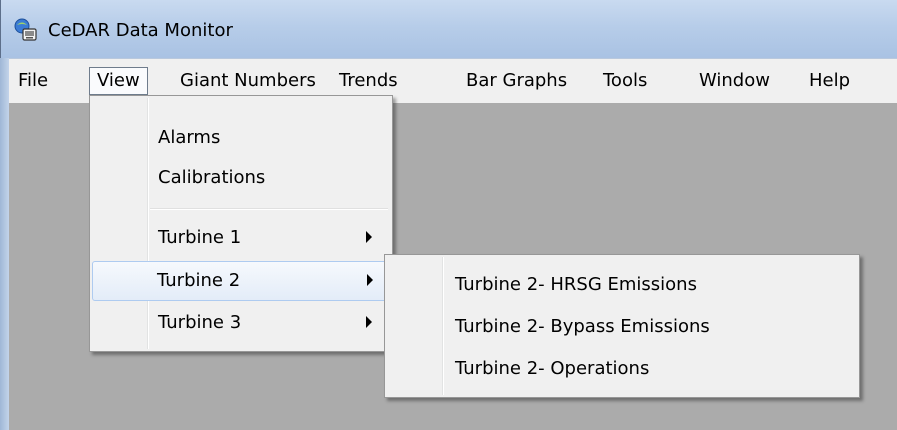  Describe the element at coordinates (200, 237) in the screenshot. I see `menu-item-label: Turbine 1` at that location.